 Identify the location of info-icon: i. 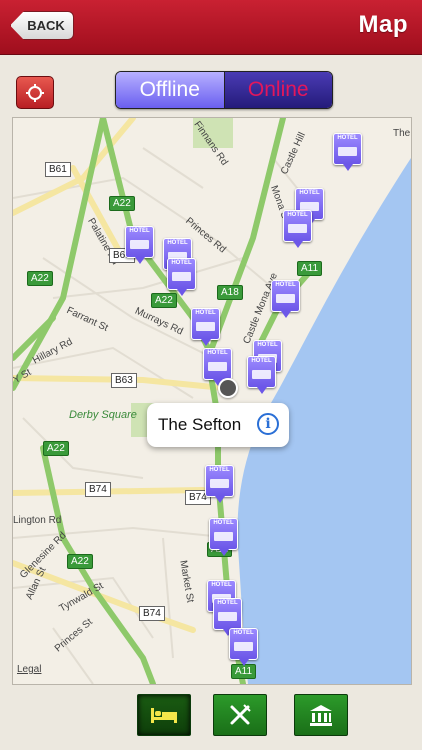
(268, 424).